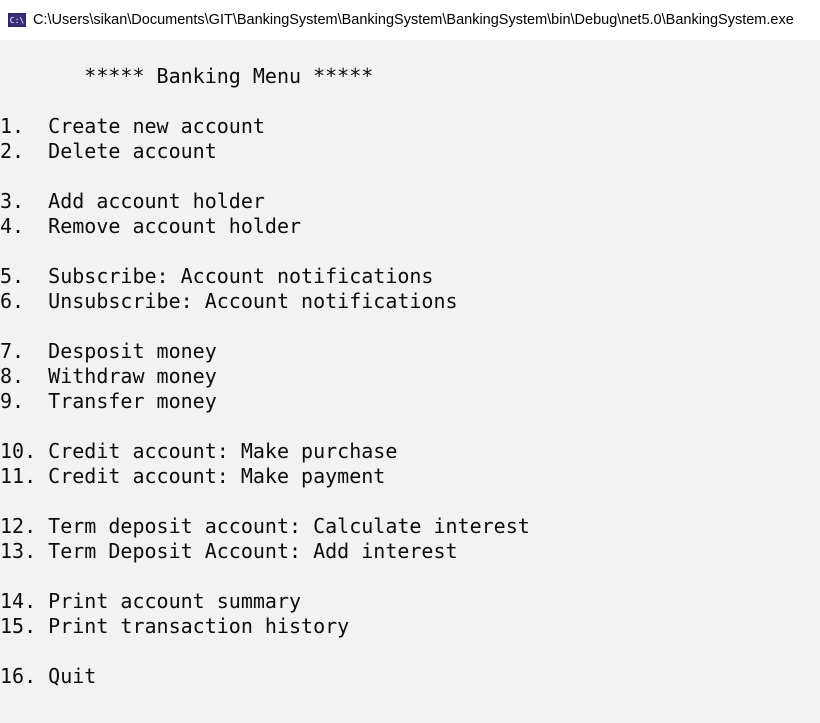  Describe the element at coordinates (132, 201) in the screenshot. I see `menu-item-add-holder: 3. Add account holder` at that location.